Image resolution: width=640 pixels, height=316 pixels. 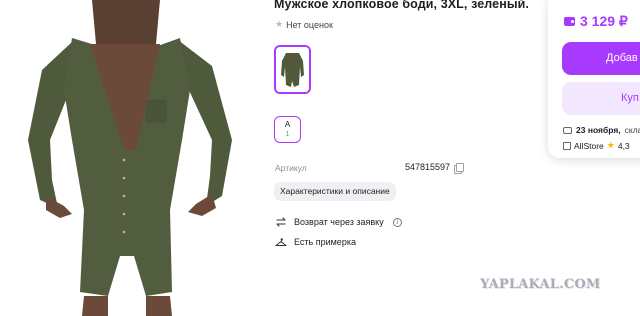 What do you see at coordinates (540, 284) in the screenshot?
I see `watermark: YAPLAKAL.COM` at bounding box center [540, 284].